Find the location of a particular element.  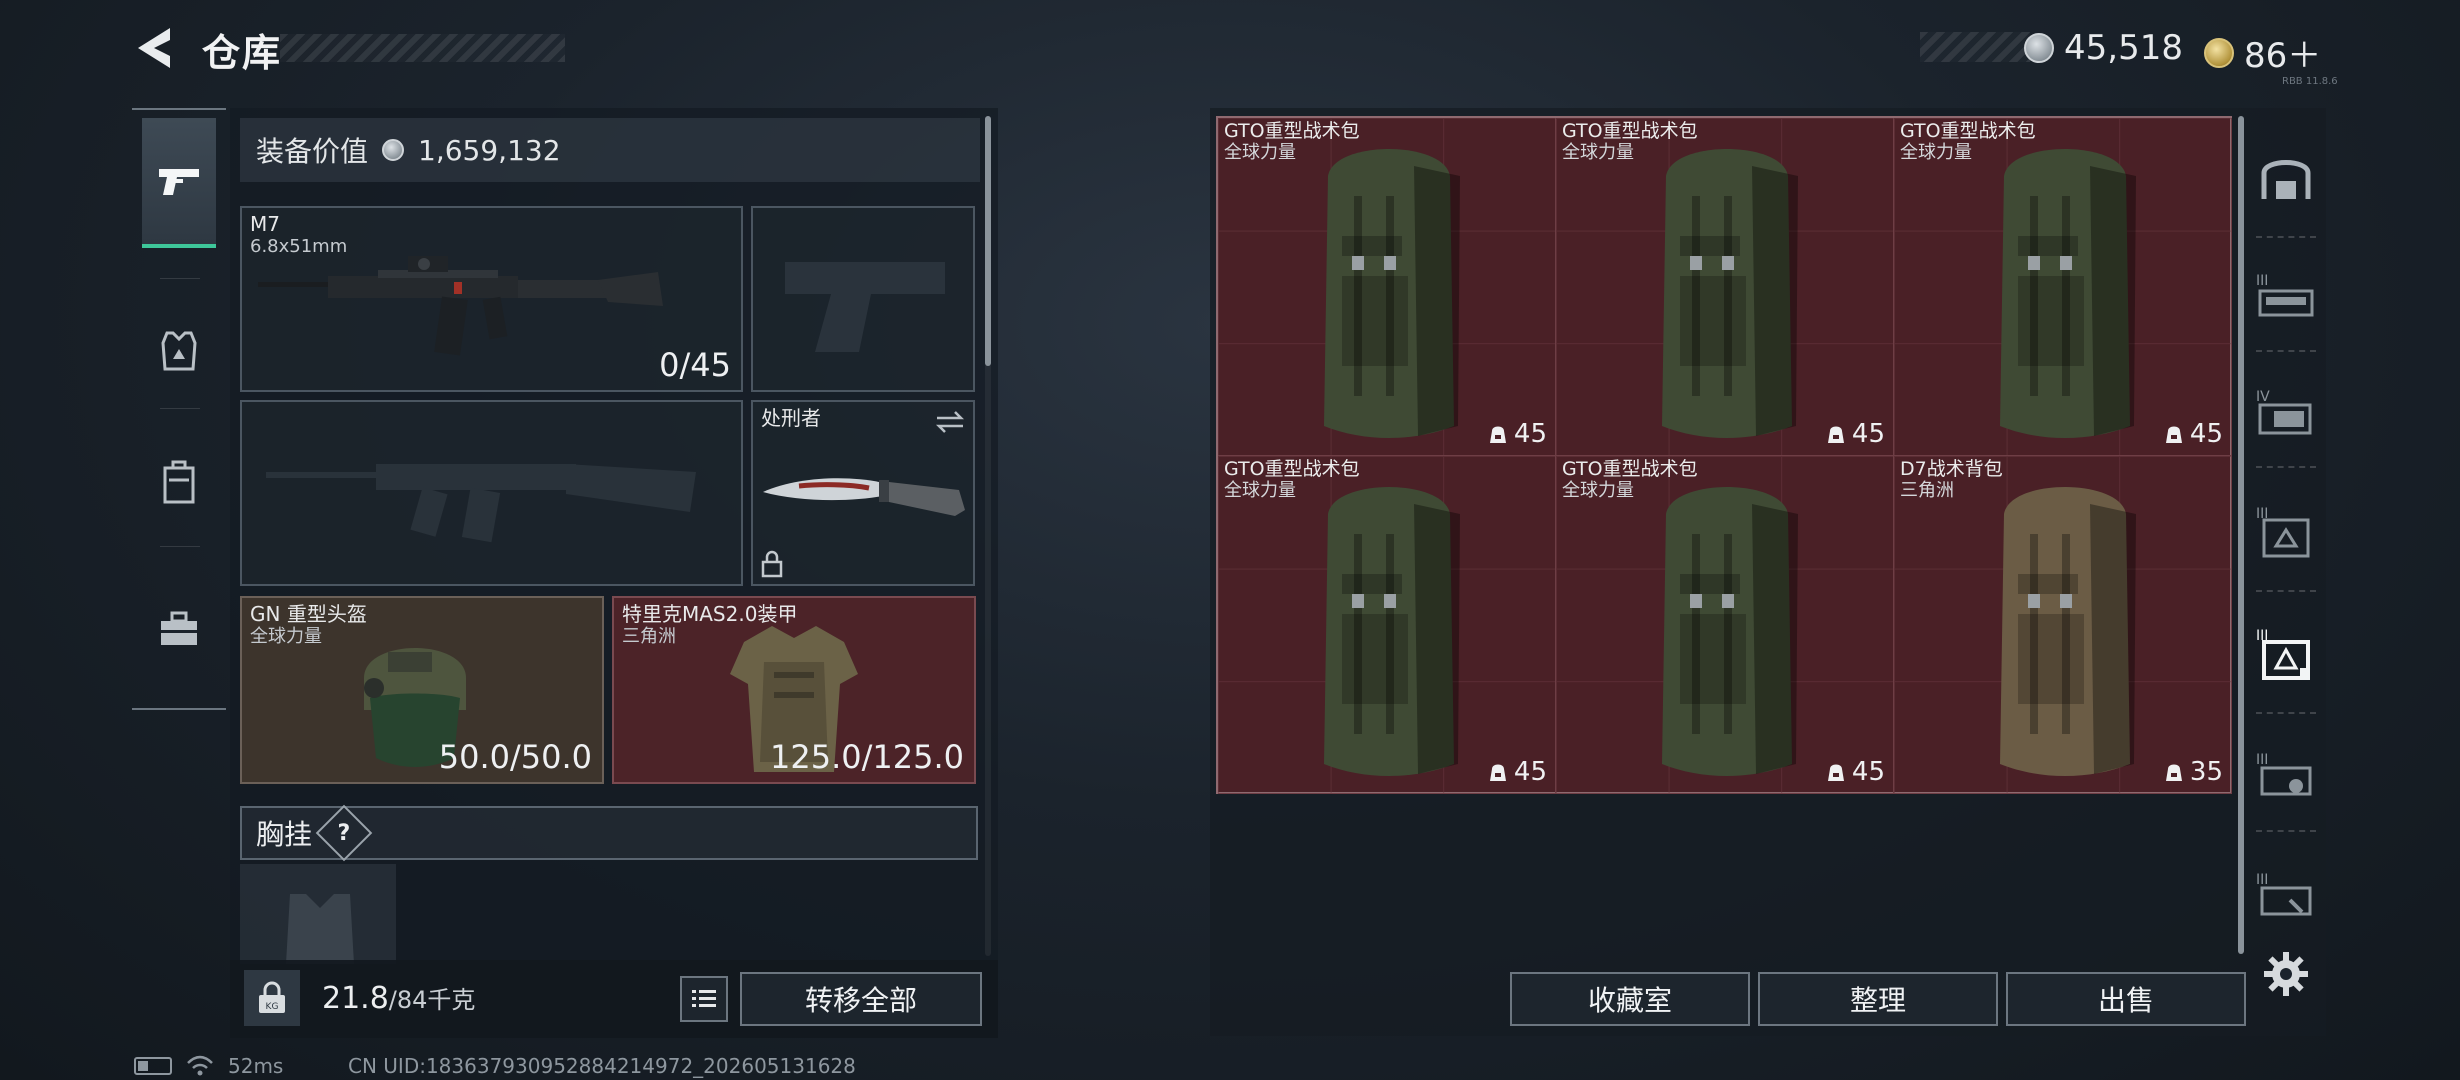

weight-max: /84千克 is located at coordinates (432, 1000).